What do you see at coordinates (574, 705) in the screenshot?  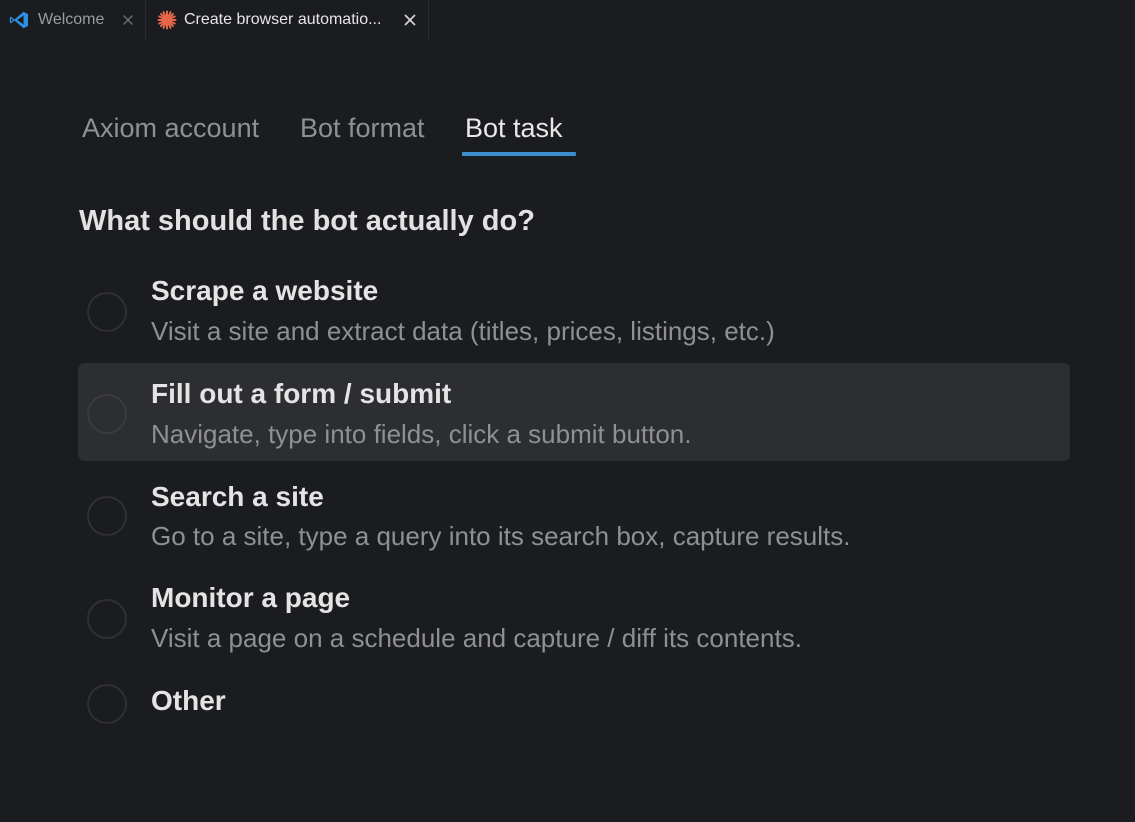 I see `option-other: Other` at bounding box center [574, 705].